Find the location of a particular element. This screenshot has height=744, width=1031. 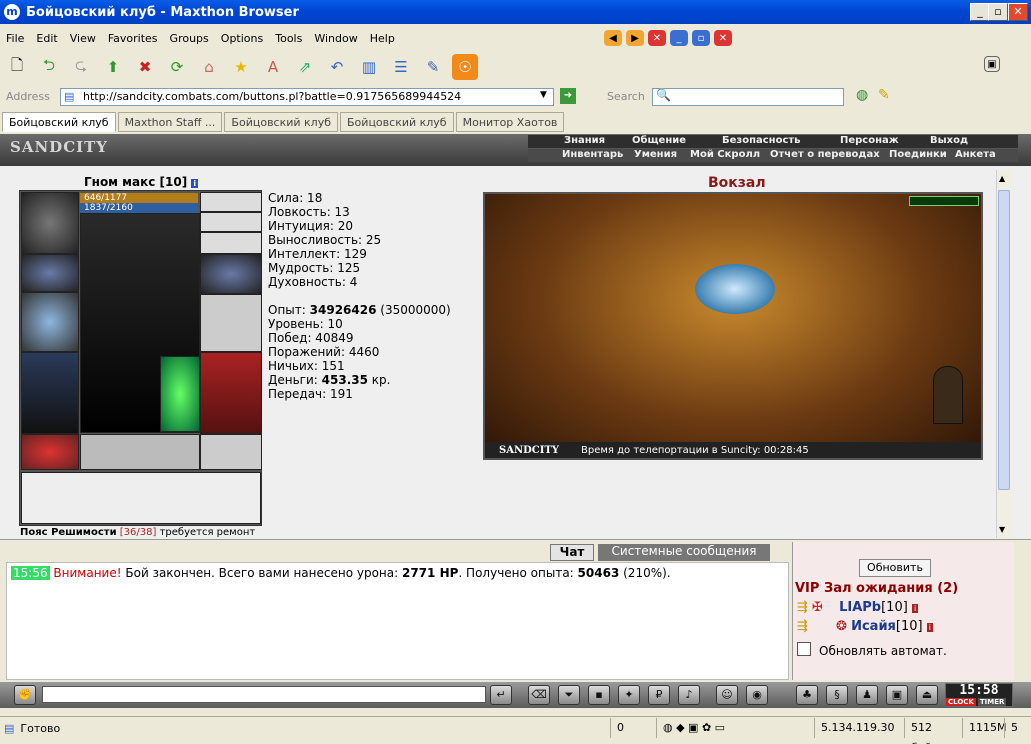

user-name: LIAPb is located at coordinates (860, 607).